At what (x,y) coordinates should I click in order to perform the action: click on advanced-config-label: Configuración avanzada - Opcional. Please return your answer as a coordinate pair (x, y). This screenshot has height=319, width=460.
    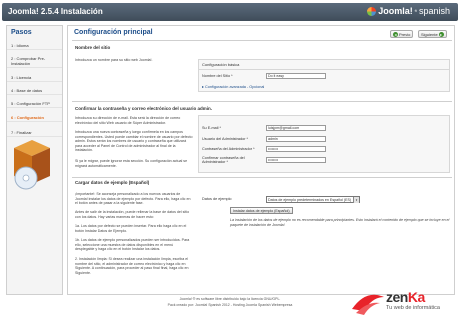
    Looking at the image, I should click on (234, 87).